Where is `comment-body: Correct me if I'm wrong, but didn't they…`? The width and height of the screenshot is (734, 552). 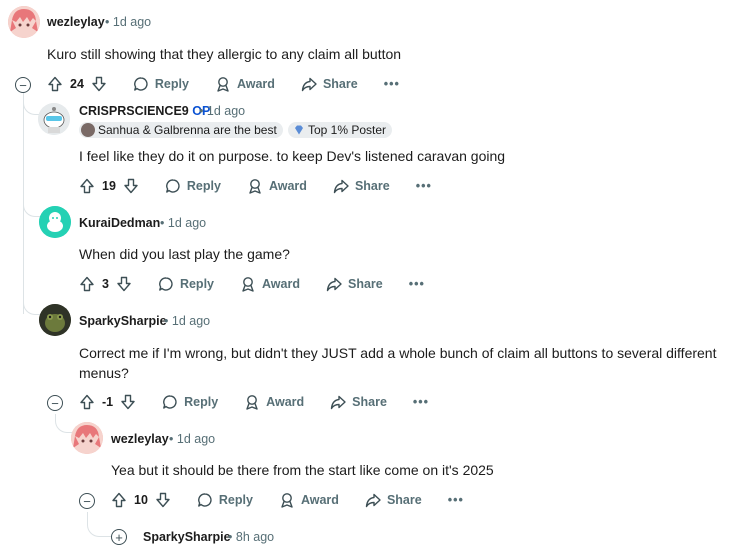
comment-body: Correct me if I'm wrong, but didn't they… is located at coordinates (404, 363).